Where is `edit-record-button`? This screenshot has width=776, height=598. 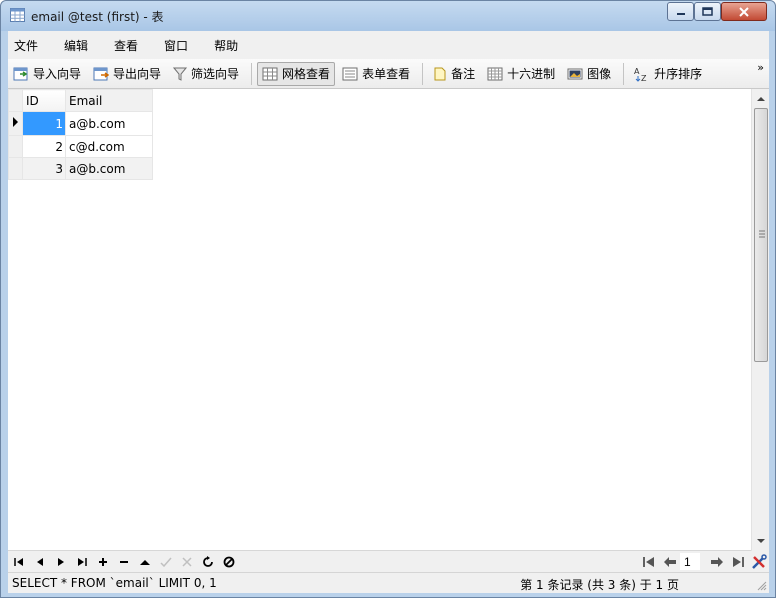
edit-record-button is located at coordinates (144, 561).